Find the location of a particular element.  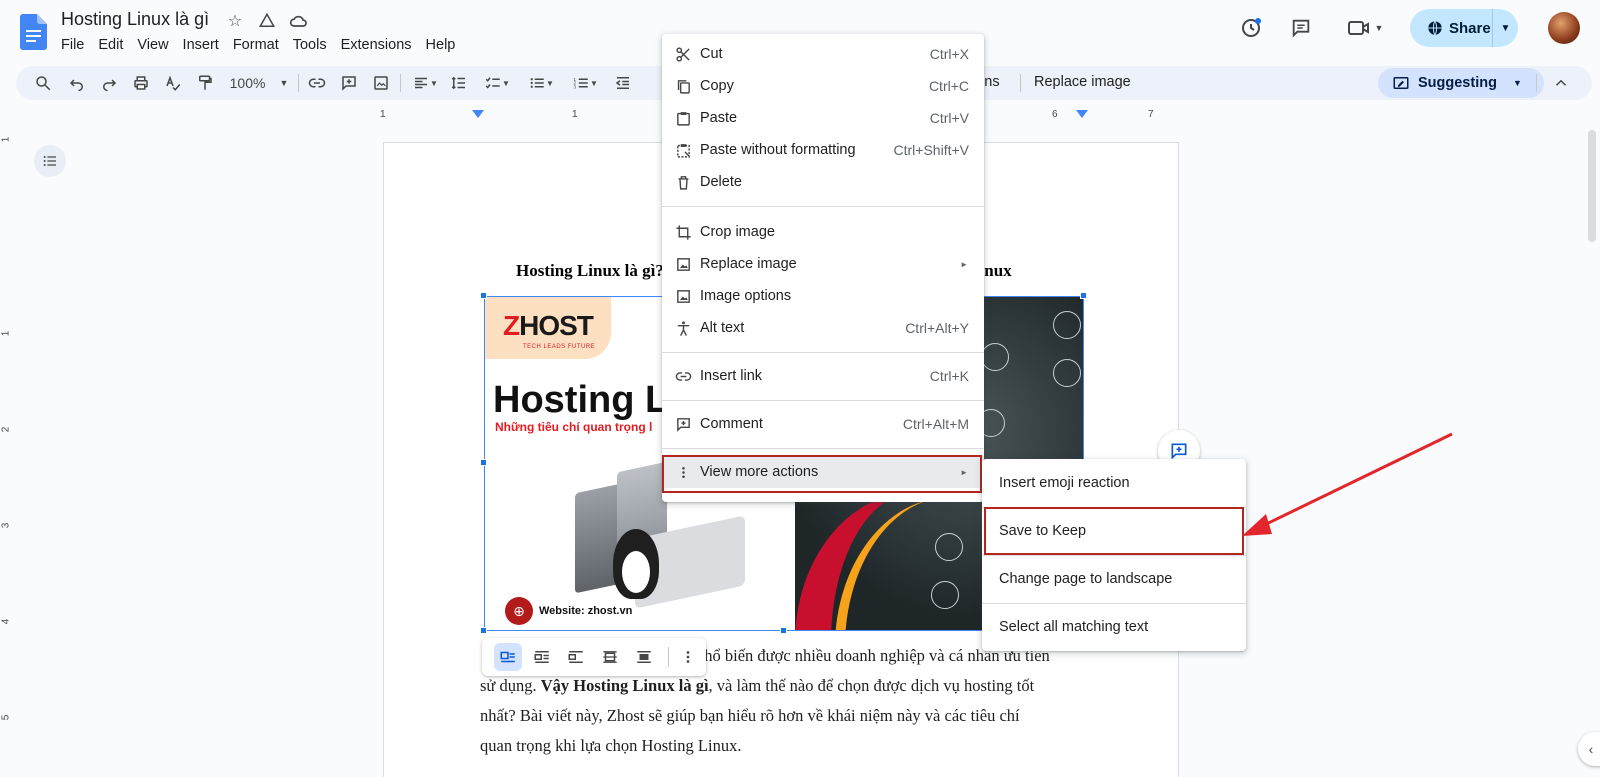

menu-view: View is located at coordinates (152, 45).